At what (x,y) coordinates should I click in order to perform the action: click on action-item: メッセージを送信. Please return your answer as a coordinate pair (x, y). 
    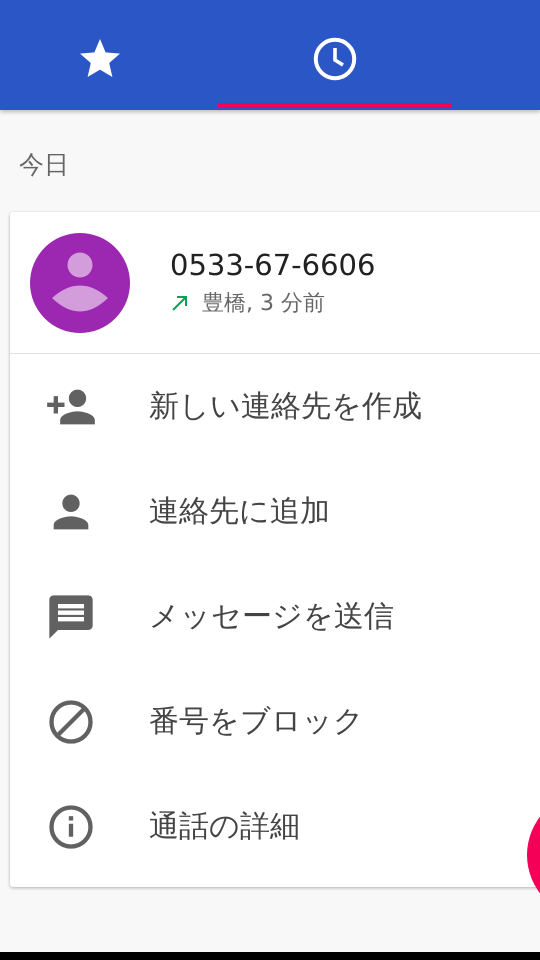
    Looking at the image, I should click on (275, 616).